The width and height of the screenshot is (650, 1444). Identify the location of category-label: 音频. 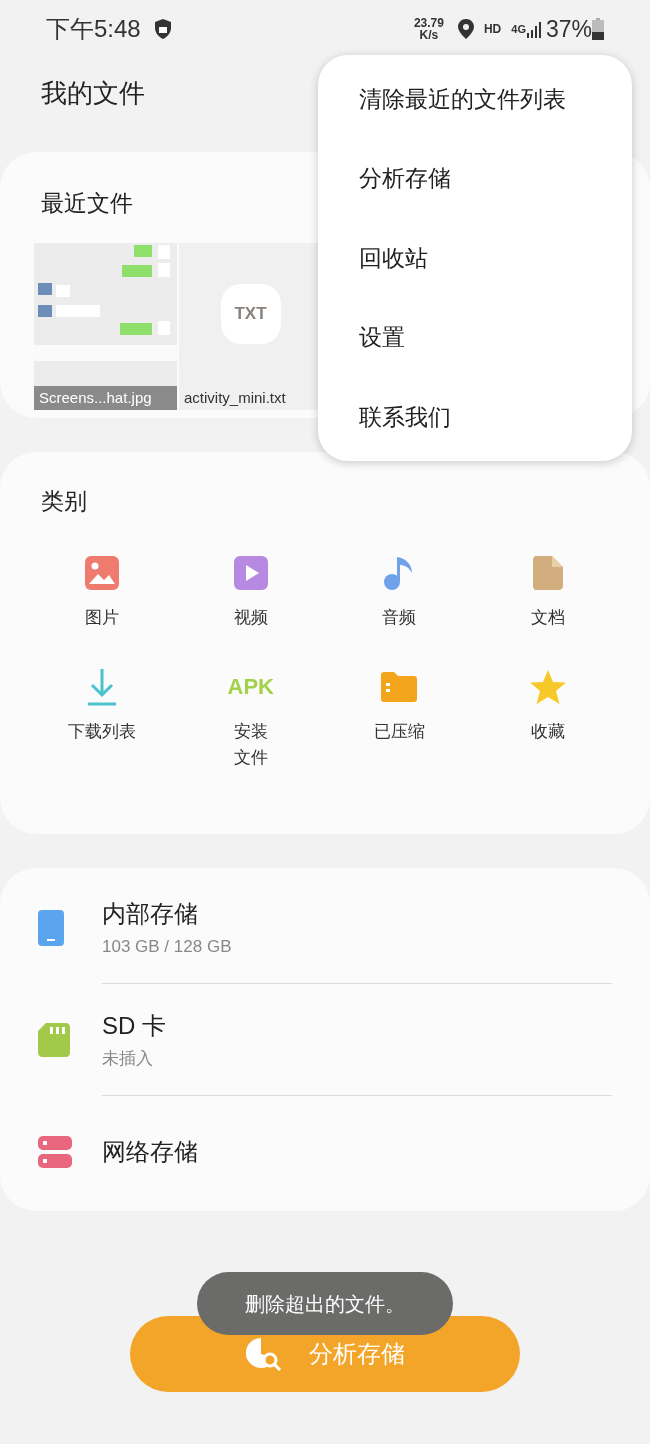
(399, 617).